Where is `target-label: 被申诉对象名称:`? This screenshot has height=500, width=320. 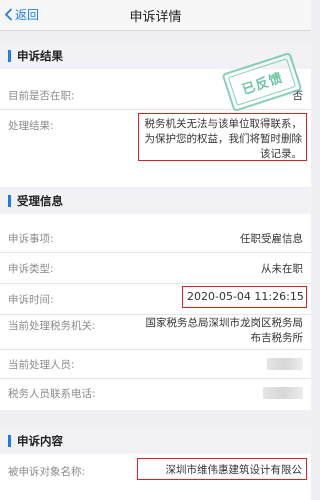
target-label: 被申诉对象名称: is located at coordinates (47, 472).